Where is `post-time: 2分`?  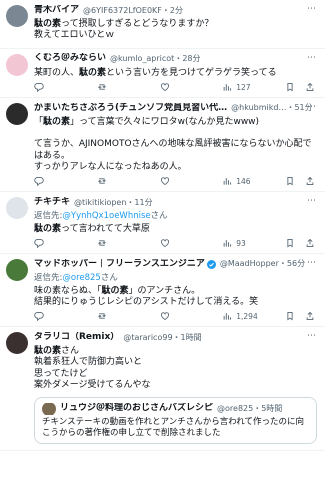 post-time: 2分 is located at coordinates (176, 10).